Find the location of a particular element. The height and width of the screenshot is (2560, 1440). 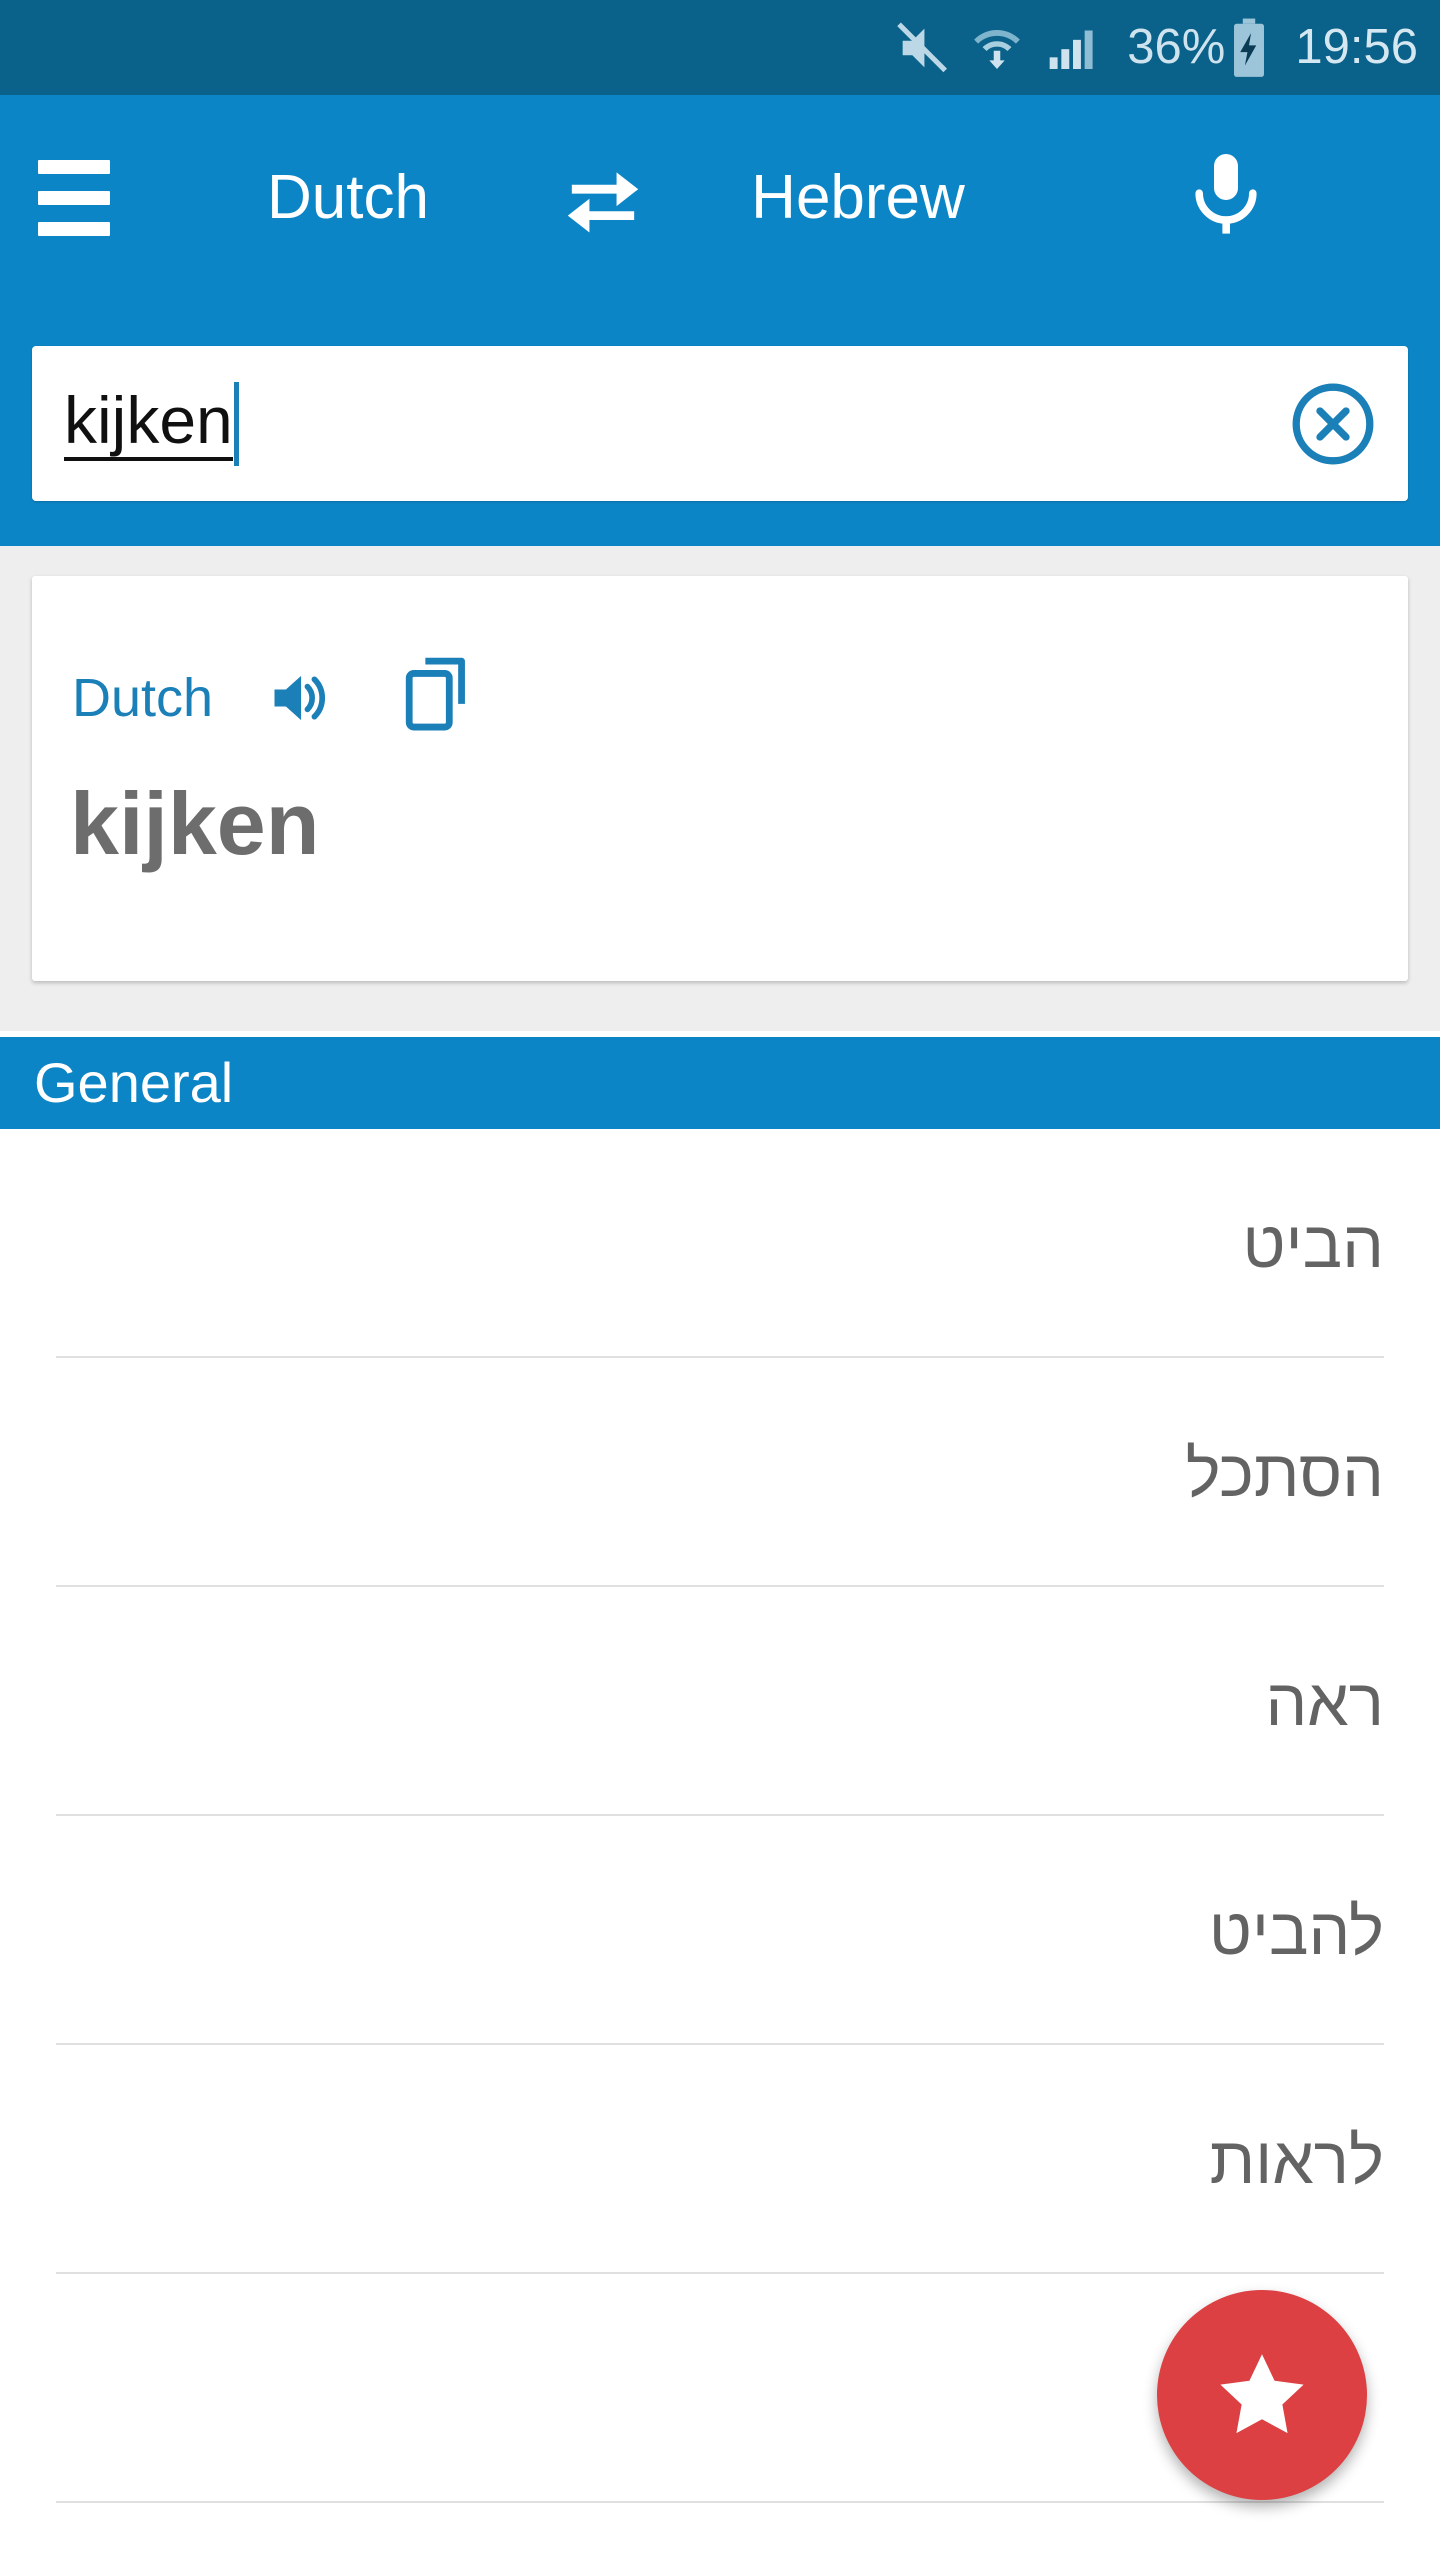

status-bar-icons: 36% 19:56 is located at coordinates (1155, 48).